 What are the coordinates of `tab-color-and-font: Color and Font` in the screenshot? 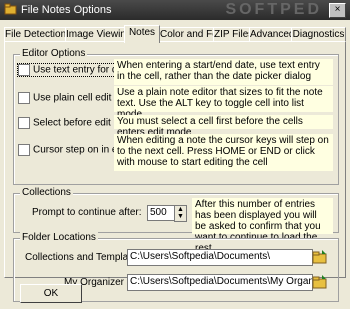 It's located at (192, 34).